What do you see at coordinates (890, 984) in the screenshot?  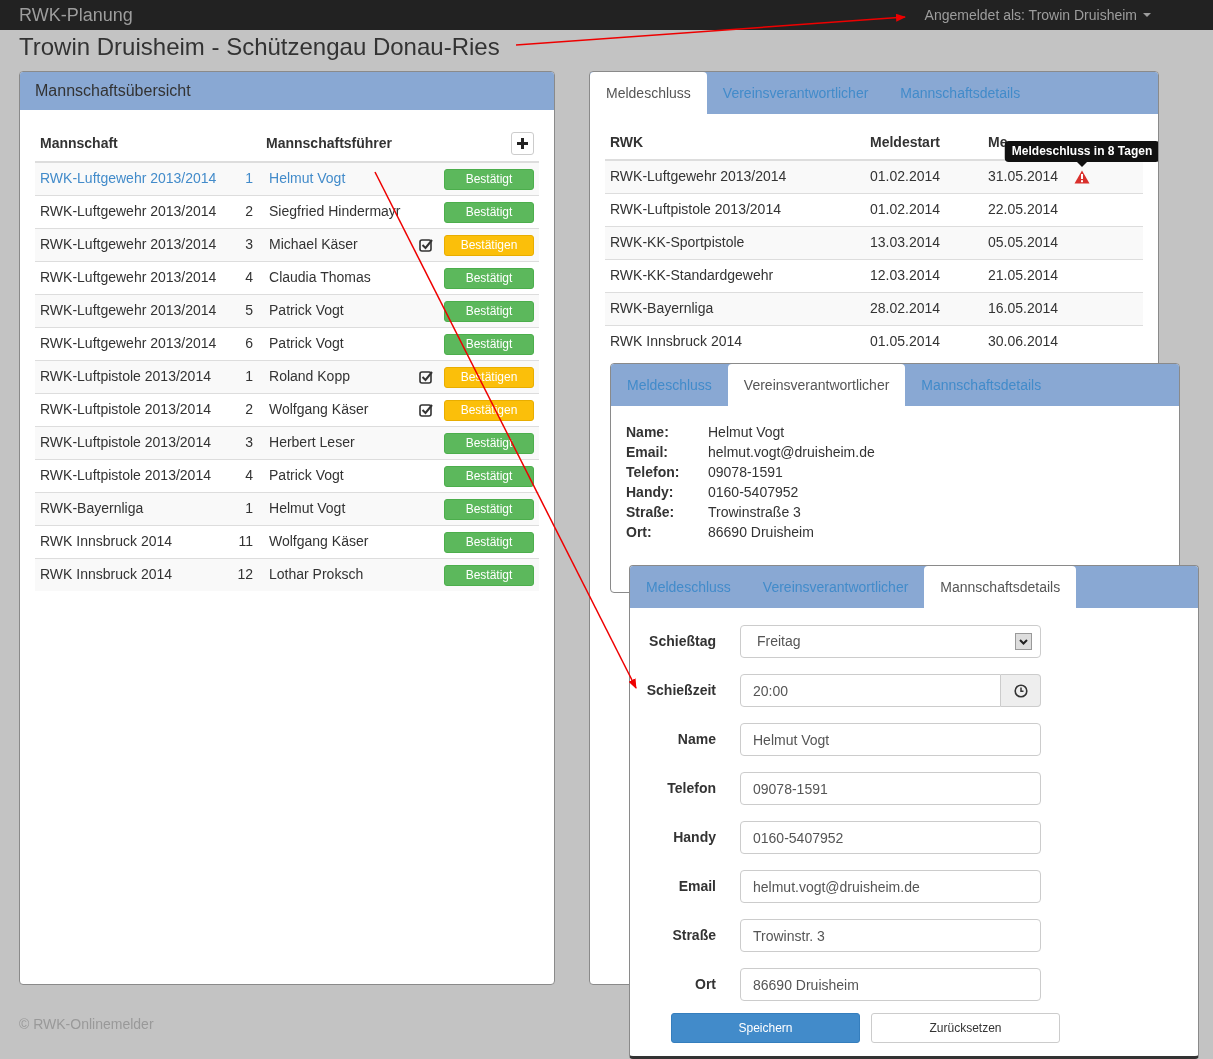 I see `input-field: 86690 Druisheim` at bounding box center [890, 984].